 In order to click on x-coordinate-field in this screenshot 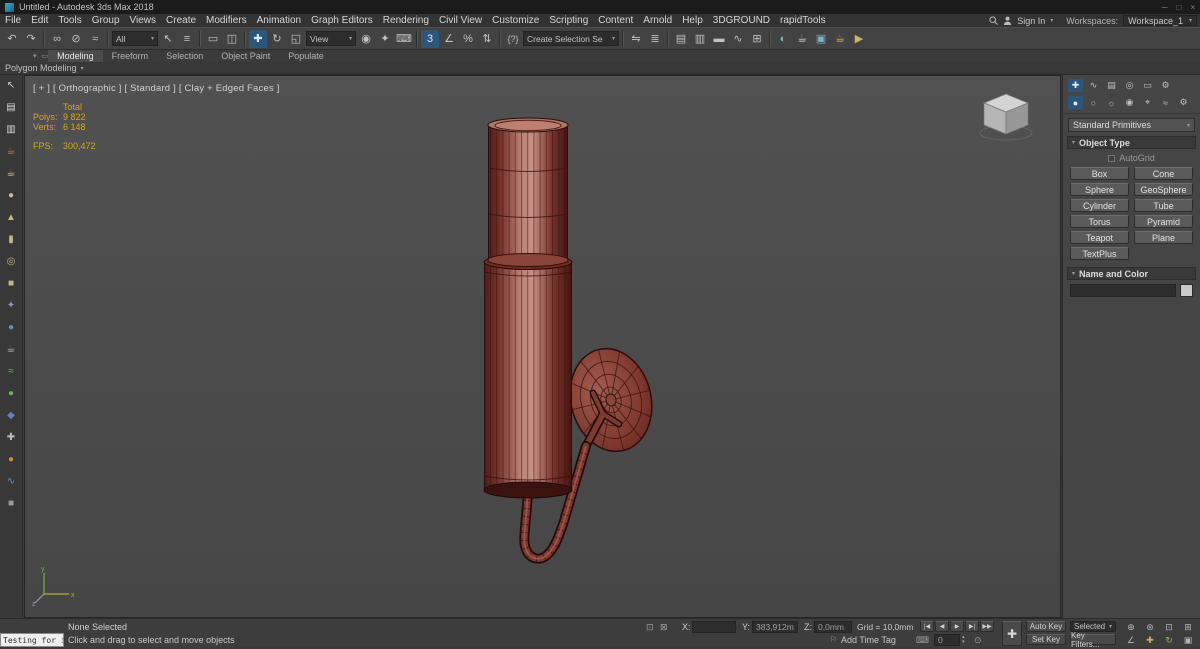, I will do `click(714, 627)`.